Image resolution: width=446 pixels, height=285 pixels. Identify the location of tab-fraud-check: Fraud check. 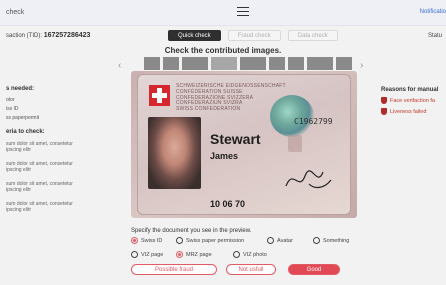
(254, 35).